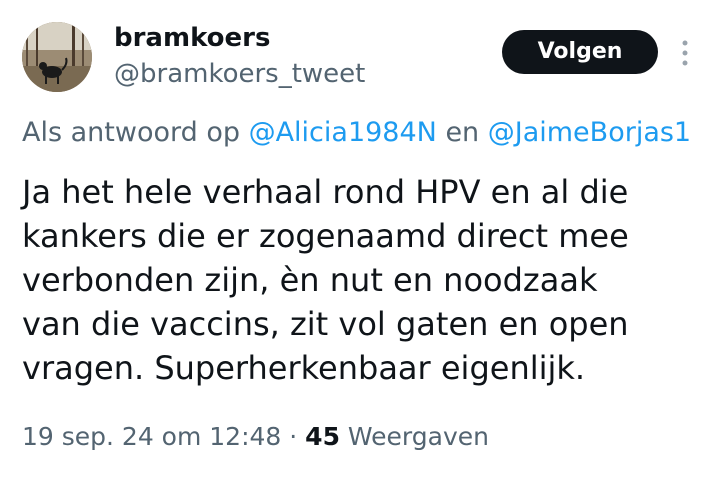 The image size is (720, 477). What do you see at coordinates (135, 132) in the screenshot?
I see `reply-prefix: Als antwoord op` at bounding box center [135, 132].